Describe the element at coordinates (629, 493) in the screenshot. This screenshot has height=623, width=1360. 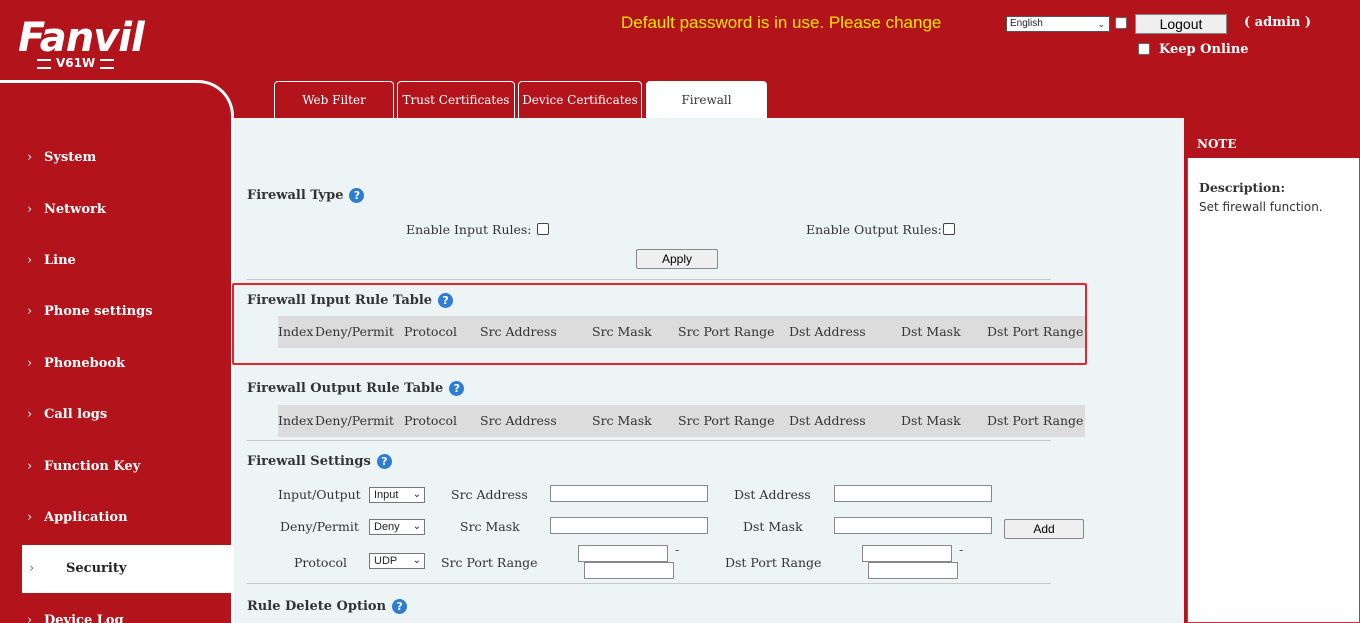
I see `src-address-input` at that location.